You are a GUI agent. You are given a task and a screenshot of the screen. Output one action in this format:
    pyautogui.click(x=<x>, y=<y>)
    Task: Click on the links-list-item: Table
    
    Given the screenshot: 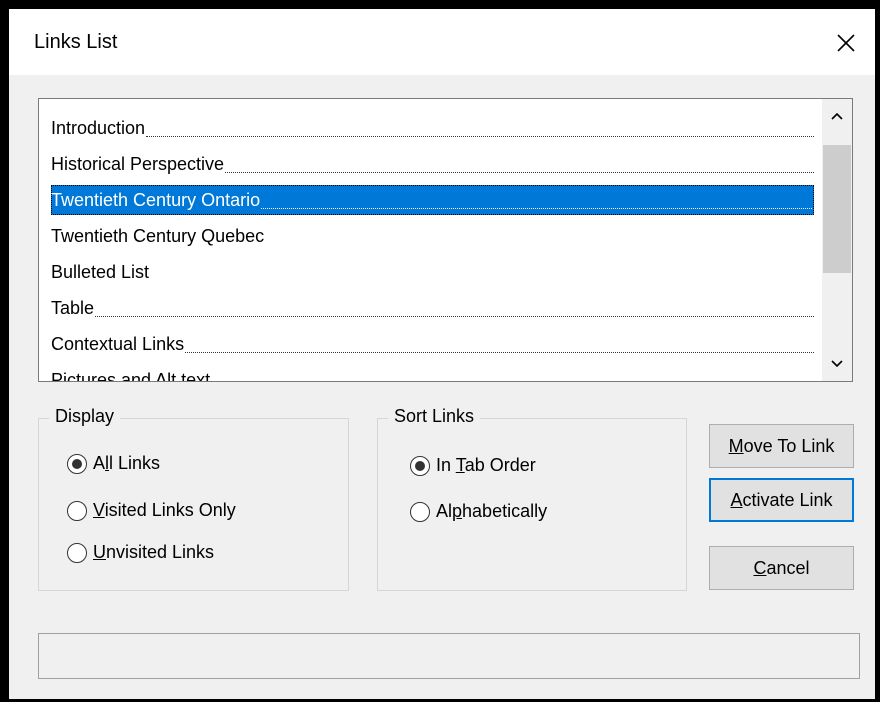 What is the action you would take?
    pyautogui.click(x=432, y=308)
    